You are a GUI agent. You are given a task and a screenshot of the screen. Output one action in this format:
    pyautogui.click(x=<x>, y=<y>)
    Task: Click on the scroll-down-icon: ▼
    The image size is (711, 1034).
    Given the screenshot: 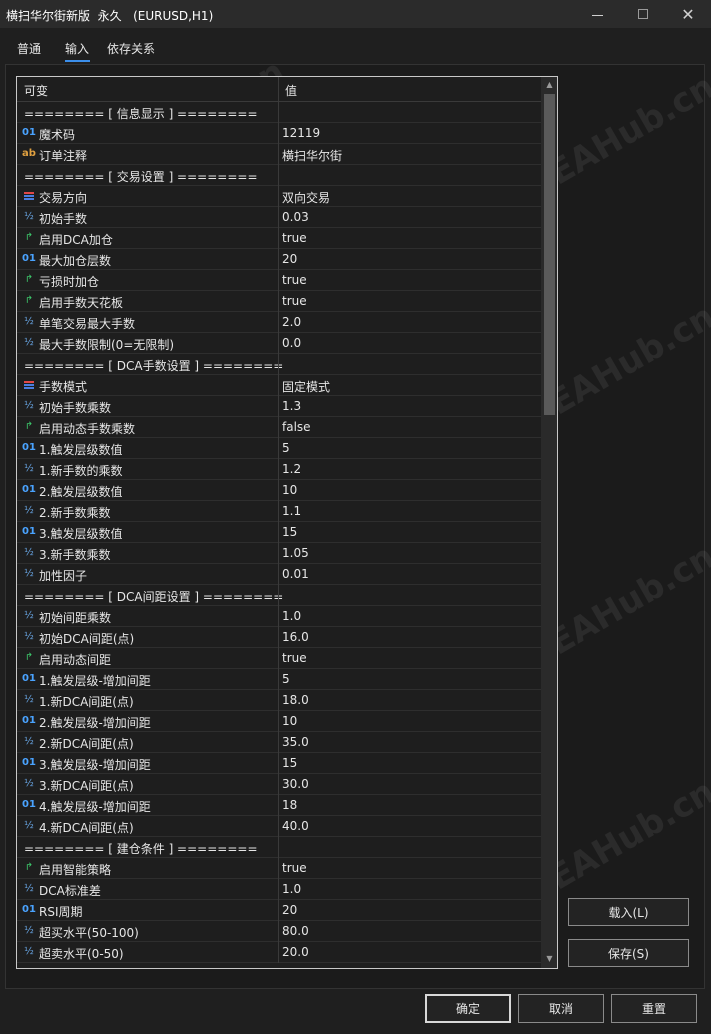 What is the action you would take?
    pyautogui.click(x=549, y=959)
    